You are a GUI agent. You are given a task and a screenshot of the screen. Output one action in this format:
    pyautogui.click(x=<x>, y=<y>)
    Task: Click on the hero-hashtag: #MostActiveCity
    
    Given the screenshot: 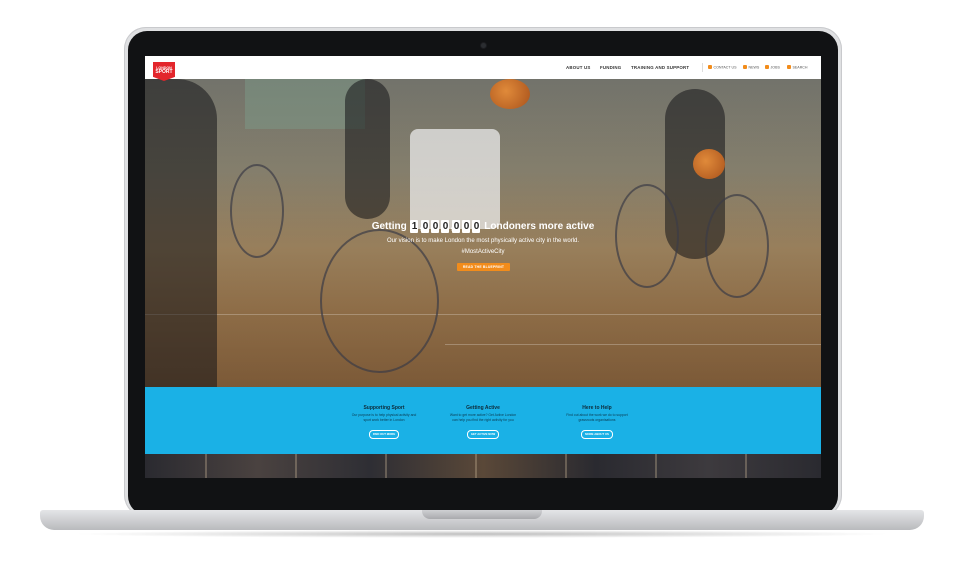 What is the action you would take?
    pyautogui.click(x=483, y=252)
    